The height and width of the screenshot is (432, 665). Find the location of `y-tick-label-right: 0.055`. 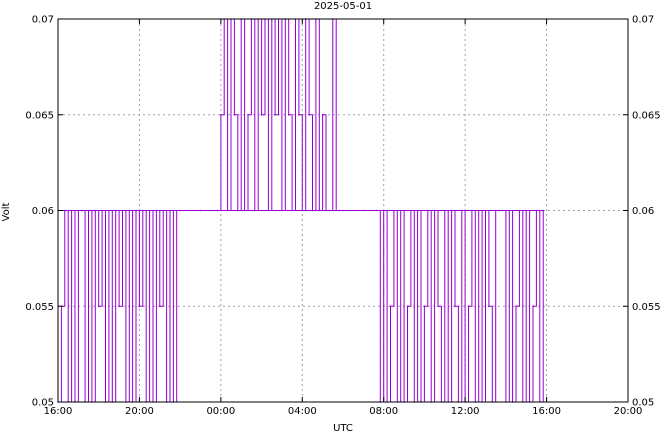

y-tick-label-right: 0.055 is located at coordinates (646, 307).